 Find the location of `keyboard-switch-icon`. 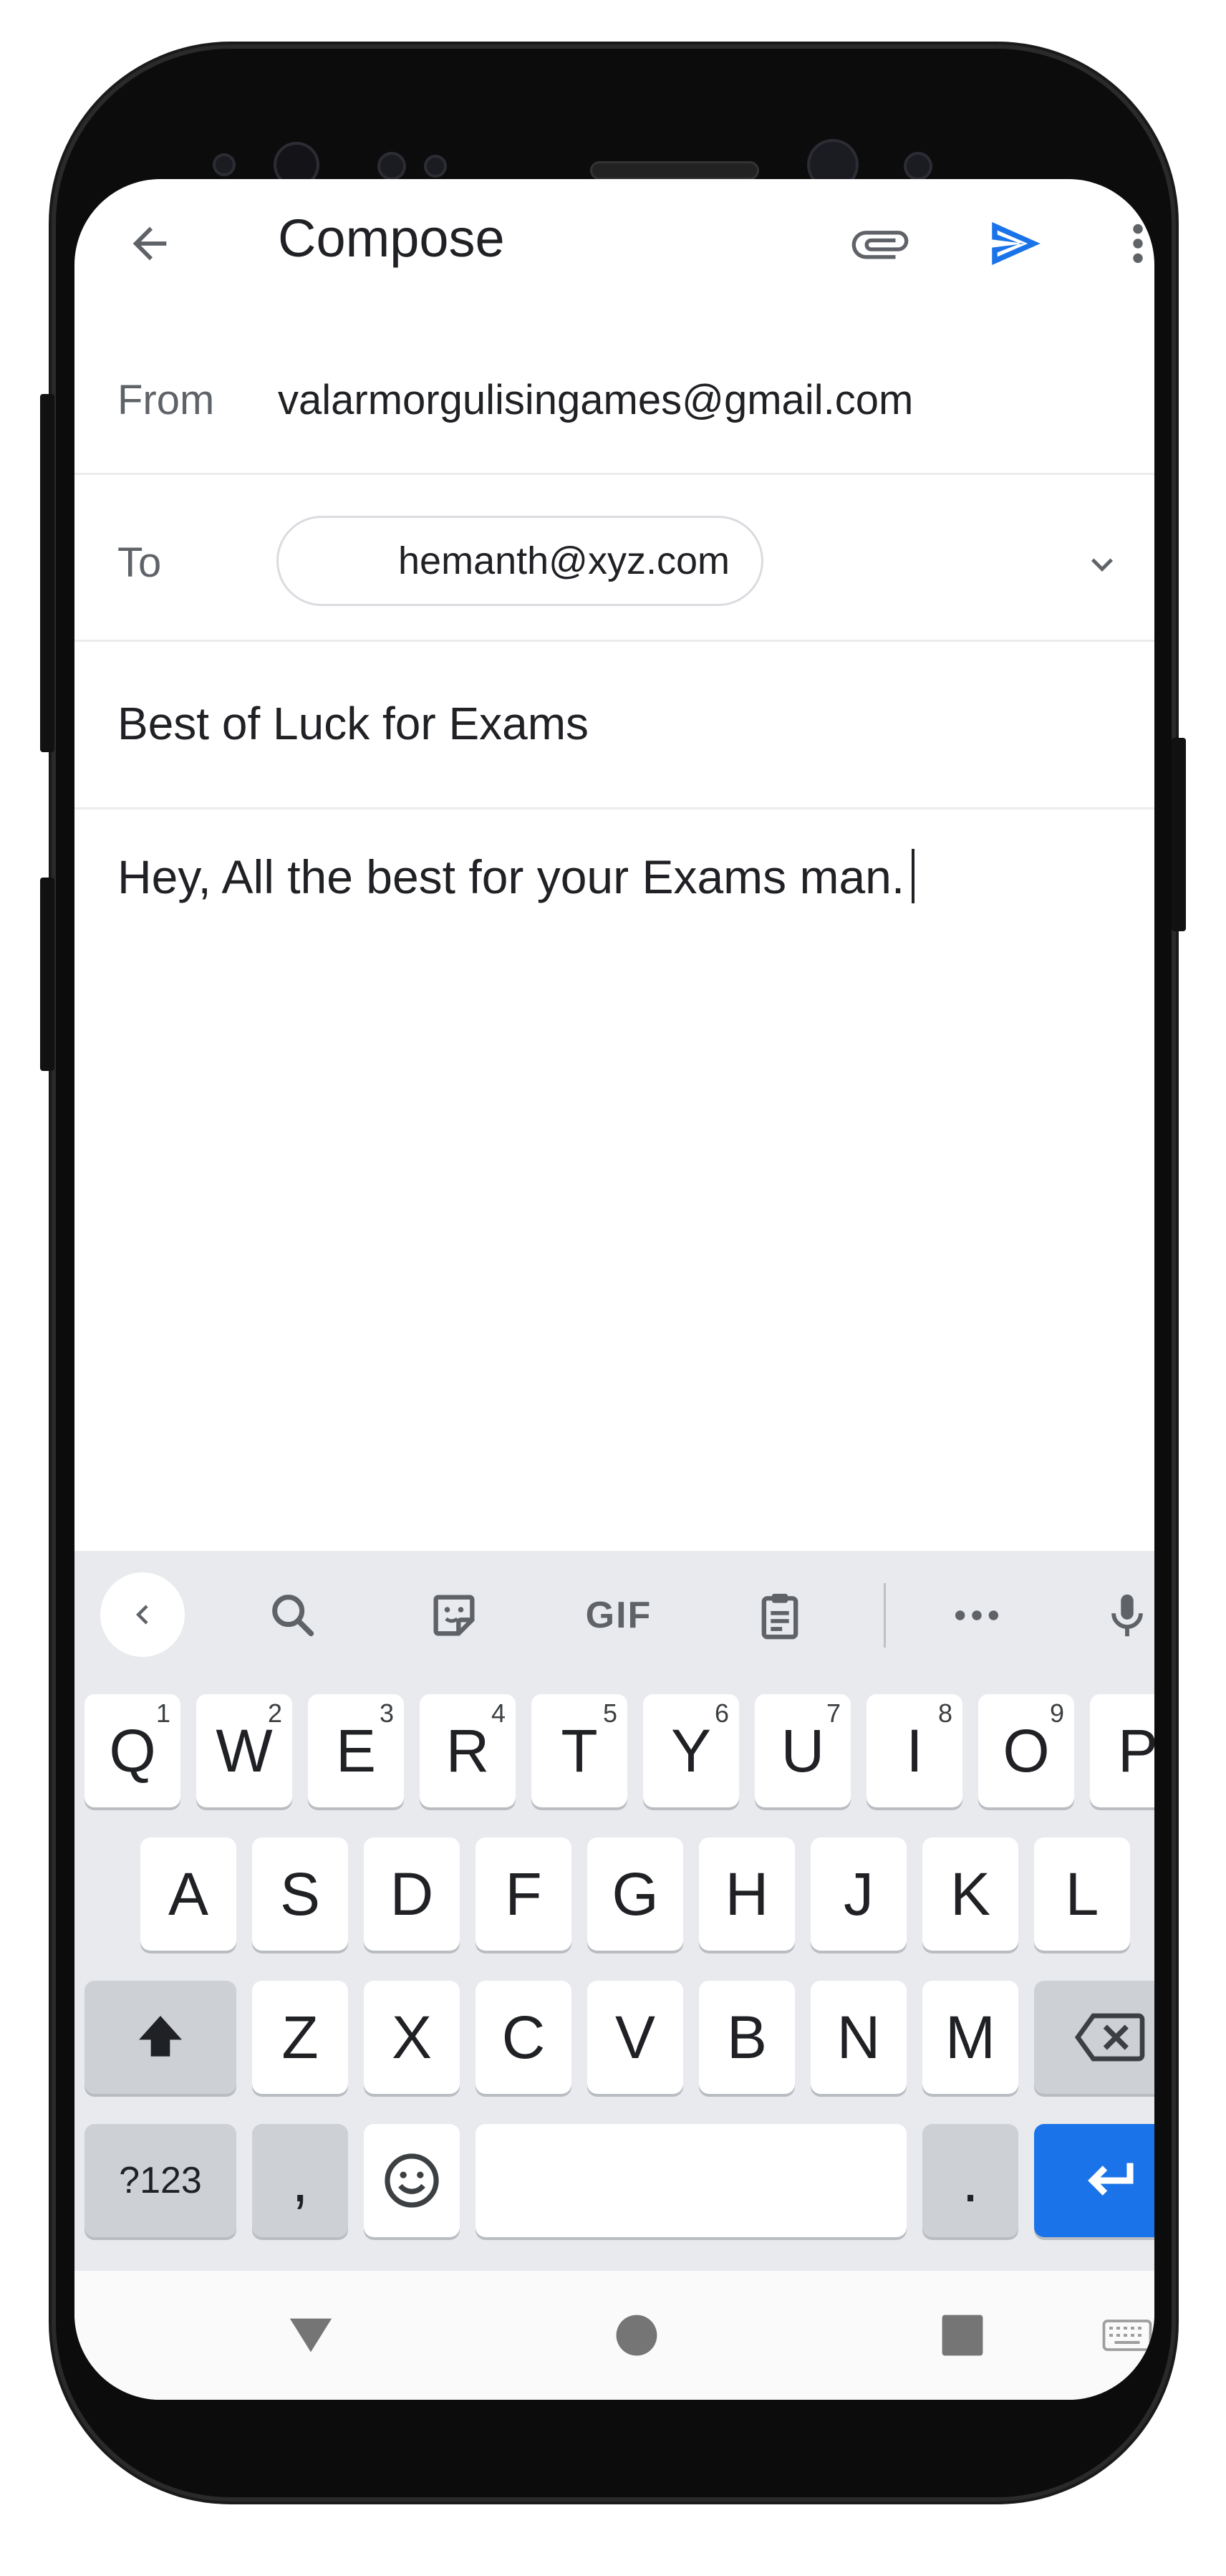

keyboard-switch-icon is located at coordinates (1126, 2335).